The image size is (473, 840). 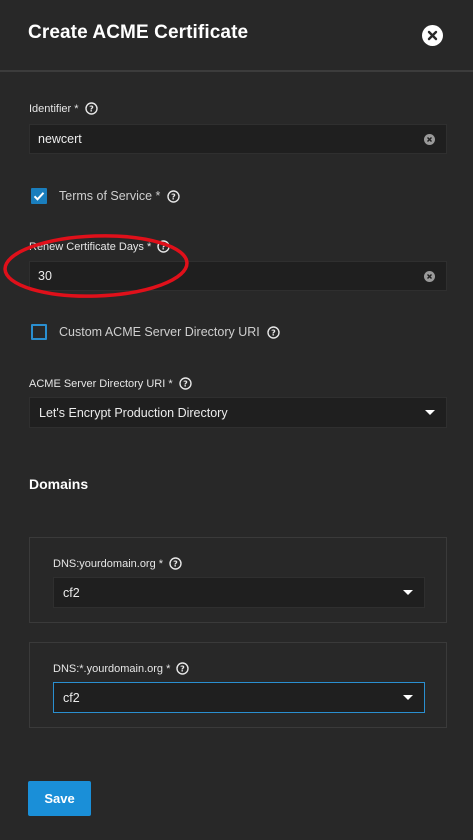 I want to click on dialog-header: Create ACME Certificate, so click(x=236, y=36).